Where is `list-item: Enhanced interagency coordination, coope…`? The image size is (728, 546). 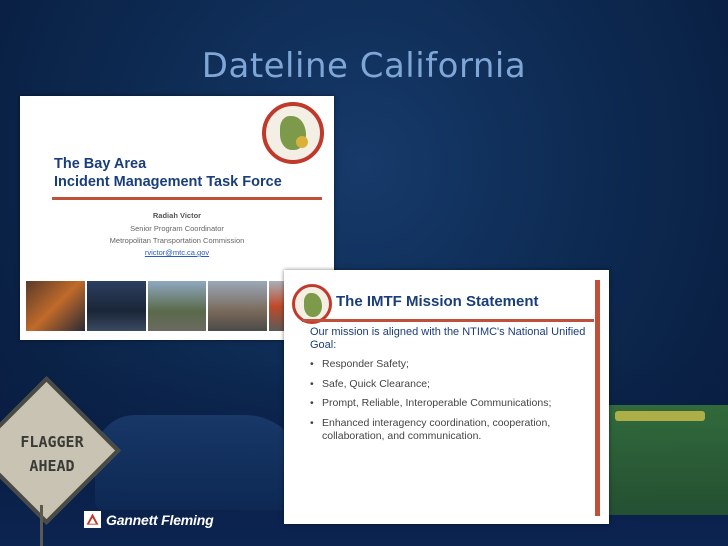 list-item: Enhanced interagency coordination, coope… is located at coordinates (451, 430).